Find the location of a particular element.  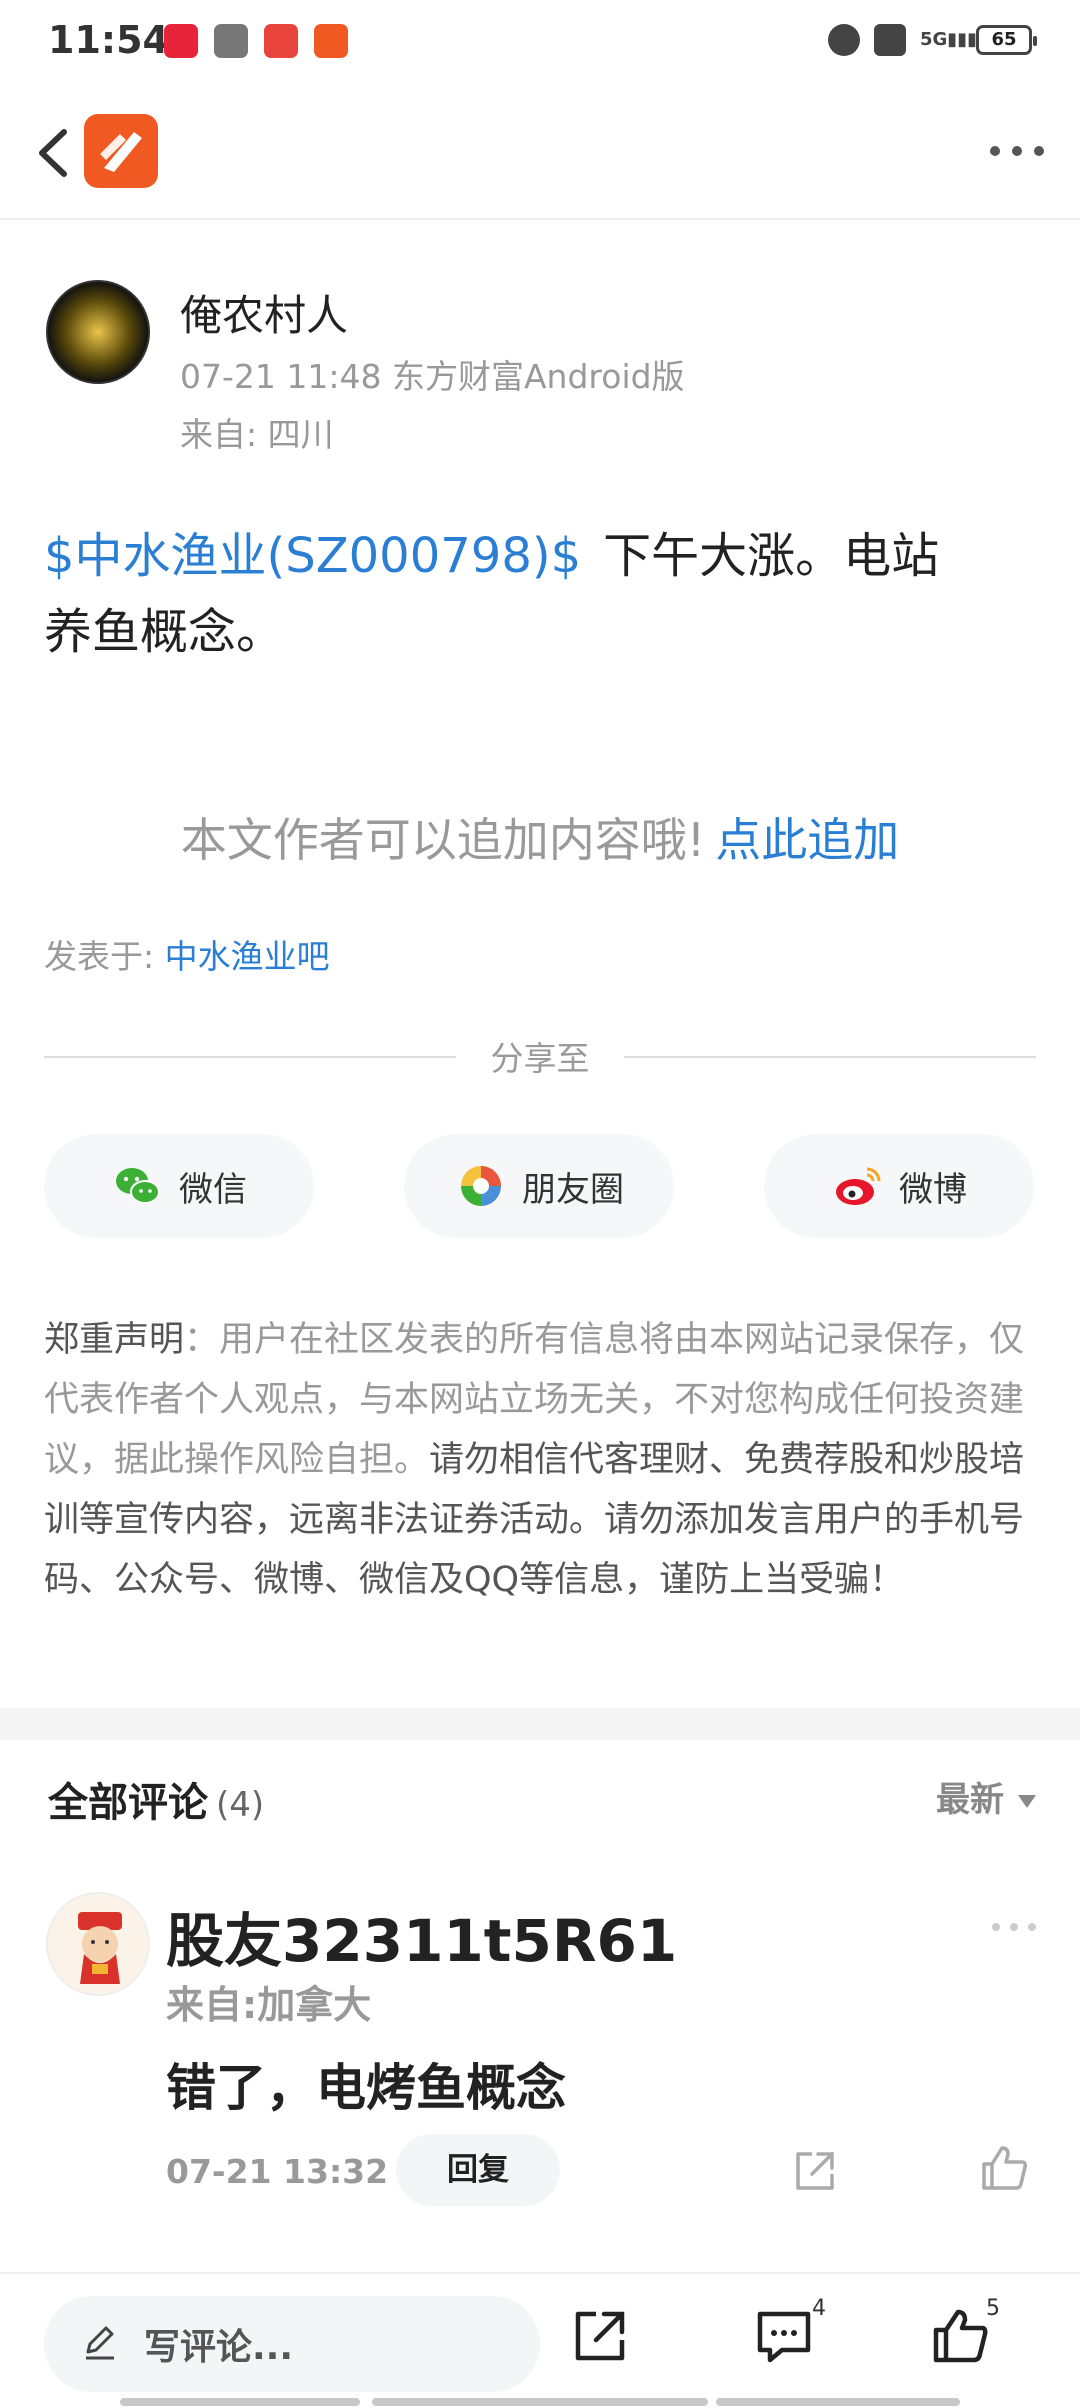

like-count-badge: 5 is located at coordinates (993, 2308).